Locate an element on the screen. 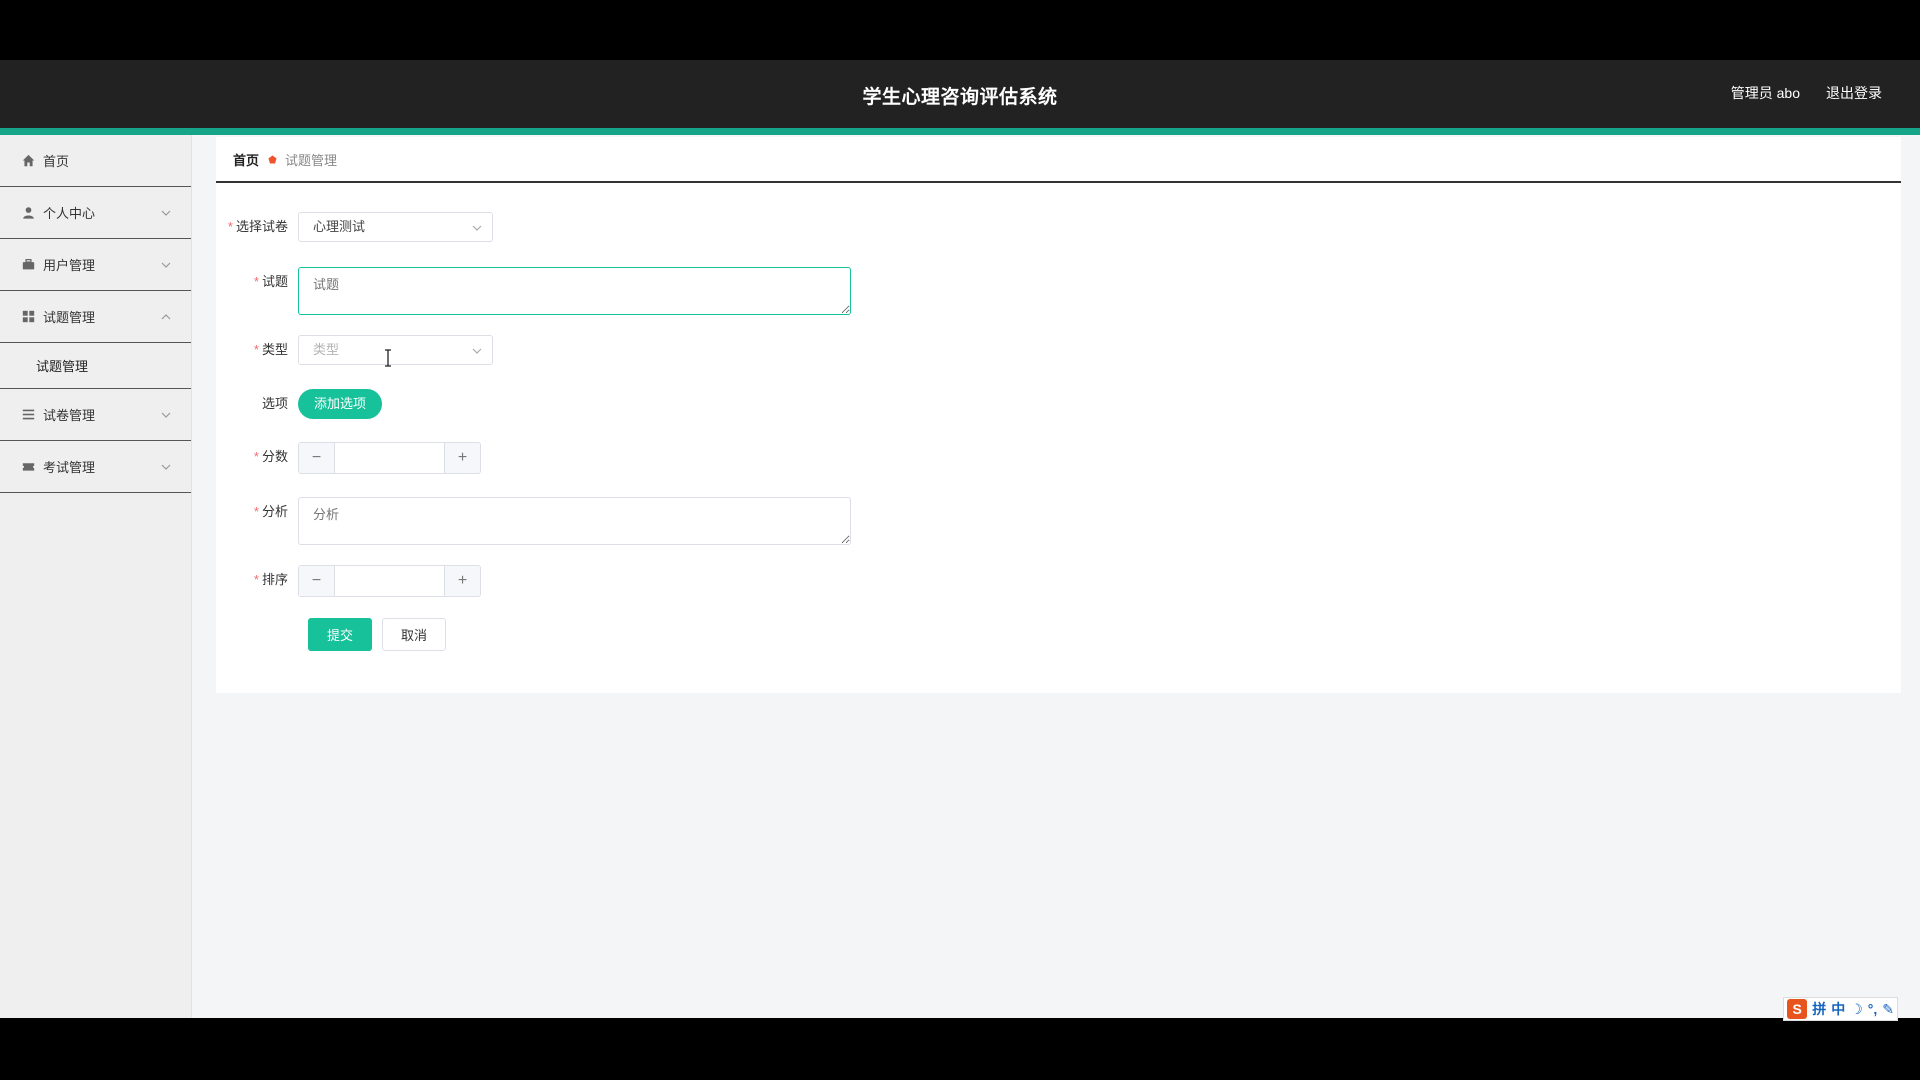 This screenshot has width=1920, height=1080. sidebar-item-profile: 个人中心 is located at coordinates (95, 213).